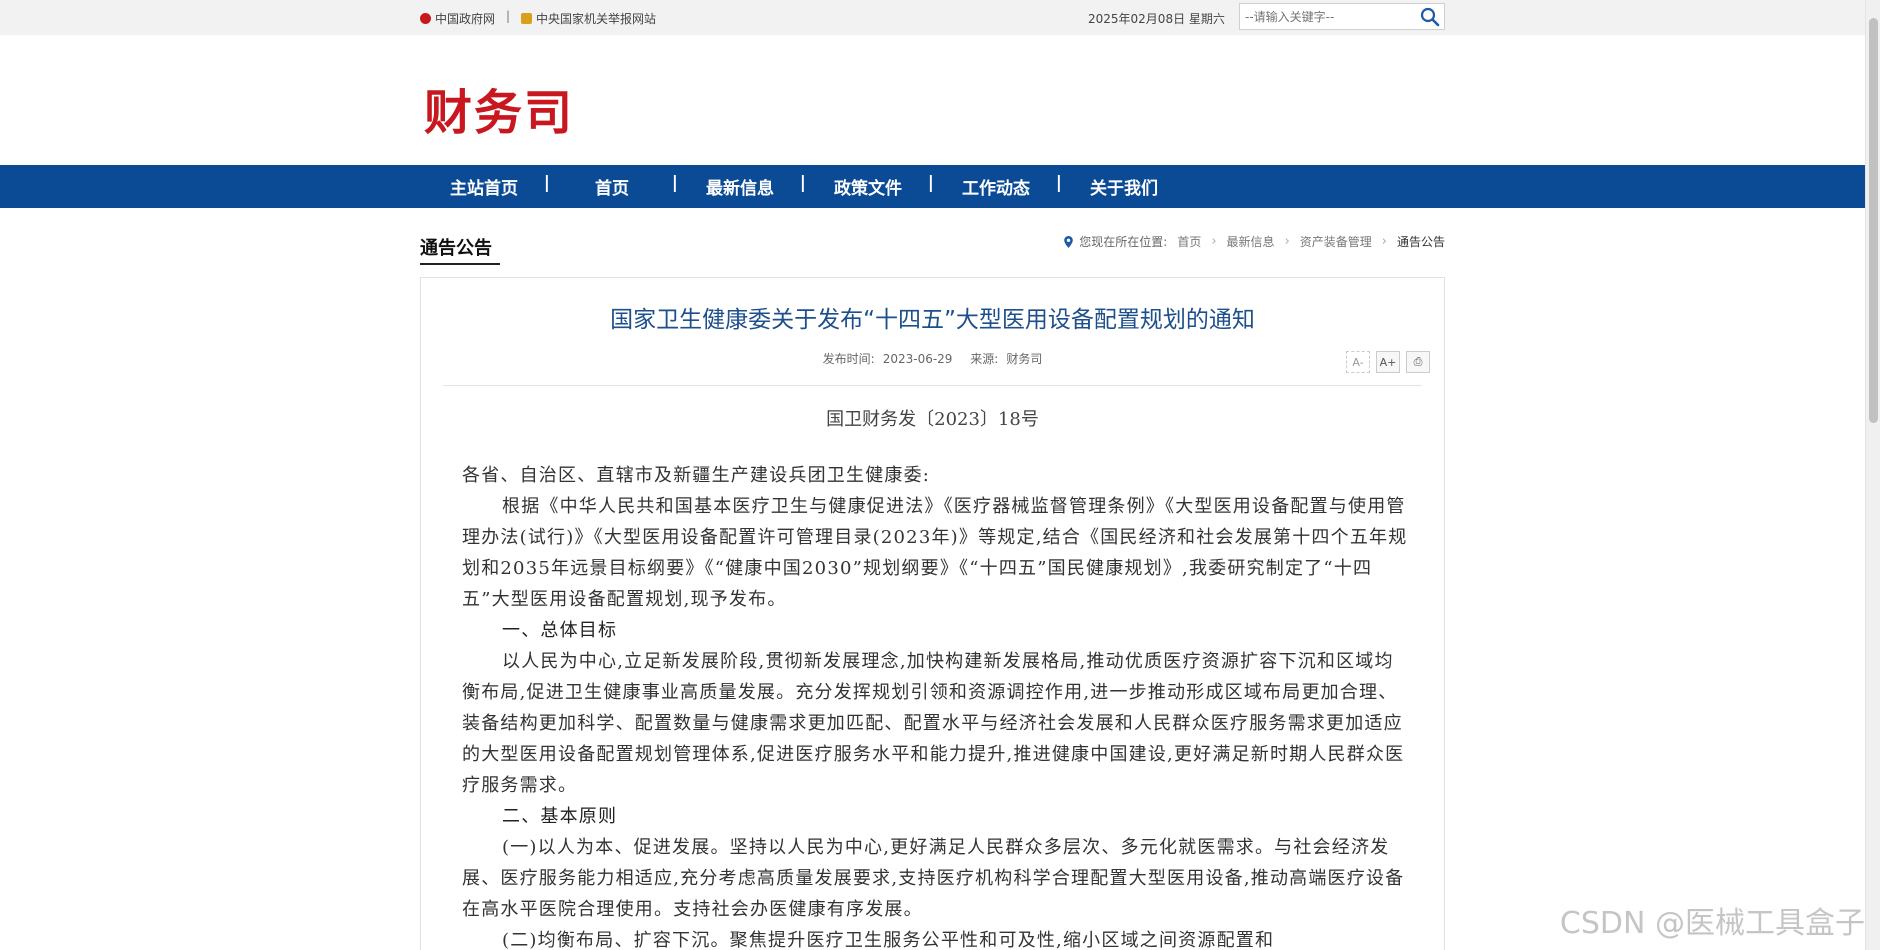  Describe the element at coordinates (560, 630) in the screenshot. I see `article-heading: 一、总体目标` at that location.